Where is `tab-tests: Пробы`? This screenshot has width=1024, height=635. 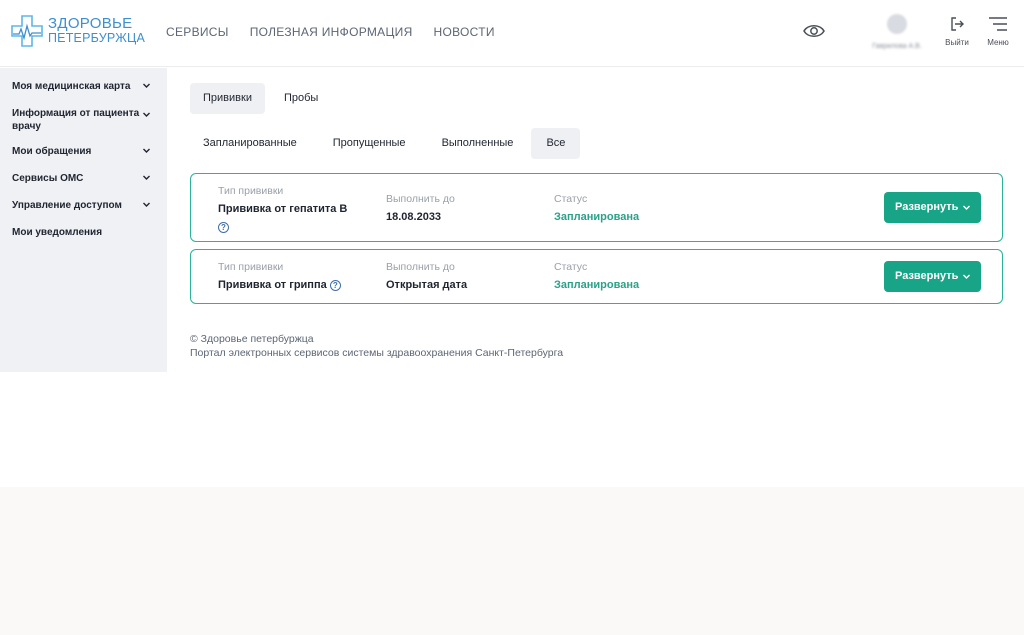 tab-tests: Пробы is located at coordinates (301, 98).